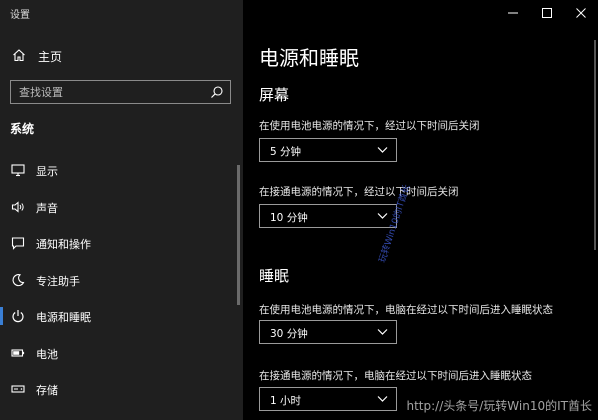 The height and width of the screenshot is (420, 598). Describe the element at coordinates (47, 208) in the screenshot. I see `sidebar-item-label: 声音` at that location.